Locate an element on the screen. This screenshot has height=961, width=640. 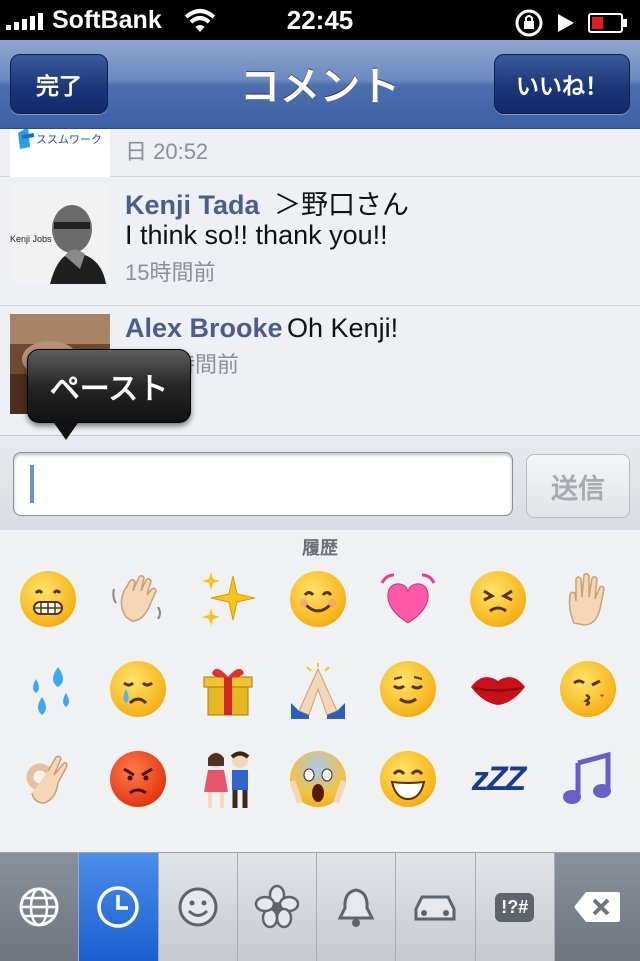
comment-time: 日 20:52 is located at coordinates (167, 151).